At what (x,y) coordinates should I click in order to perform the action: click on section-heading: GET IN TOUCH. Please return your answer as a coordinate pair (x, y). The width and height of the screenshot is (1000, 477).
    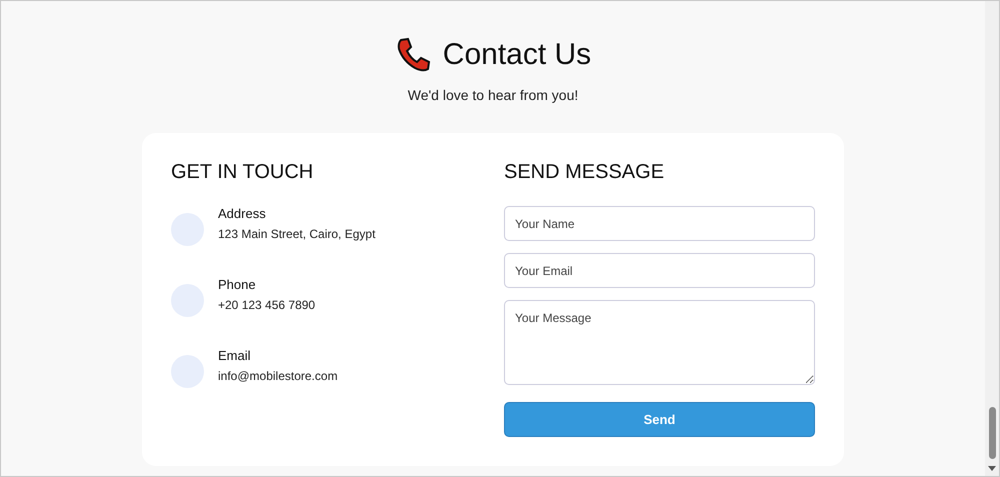
    Looking at the image, I should click on (242, 172).